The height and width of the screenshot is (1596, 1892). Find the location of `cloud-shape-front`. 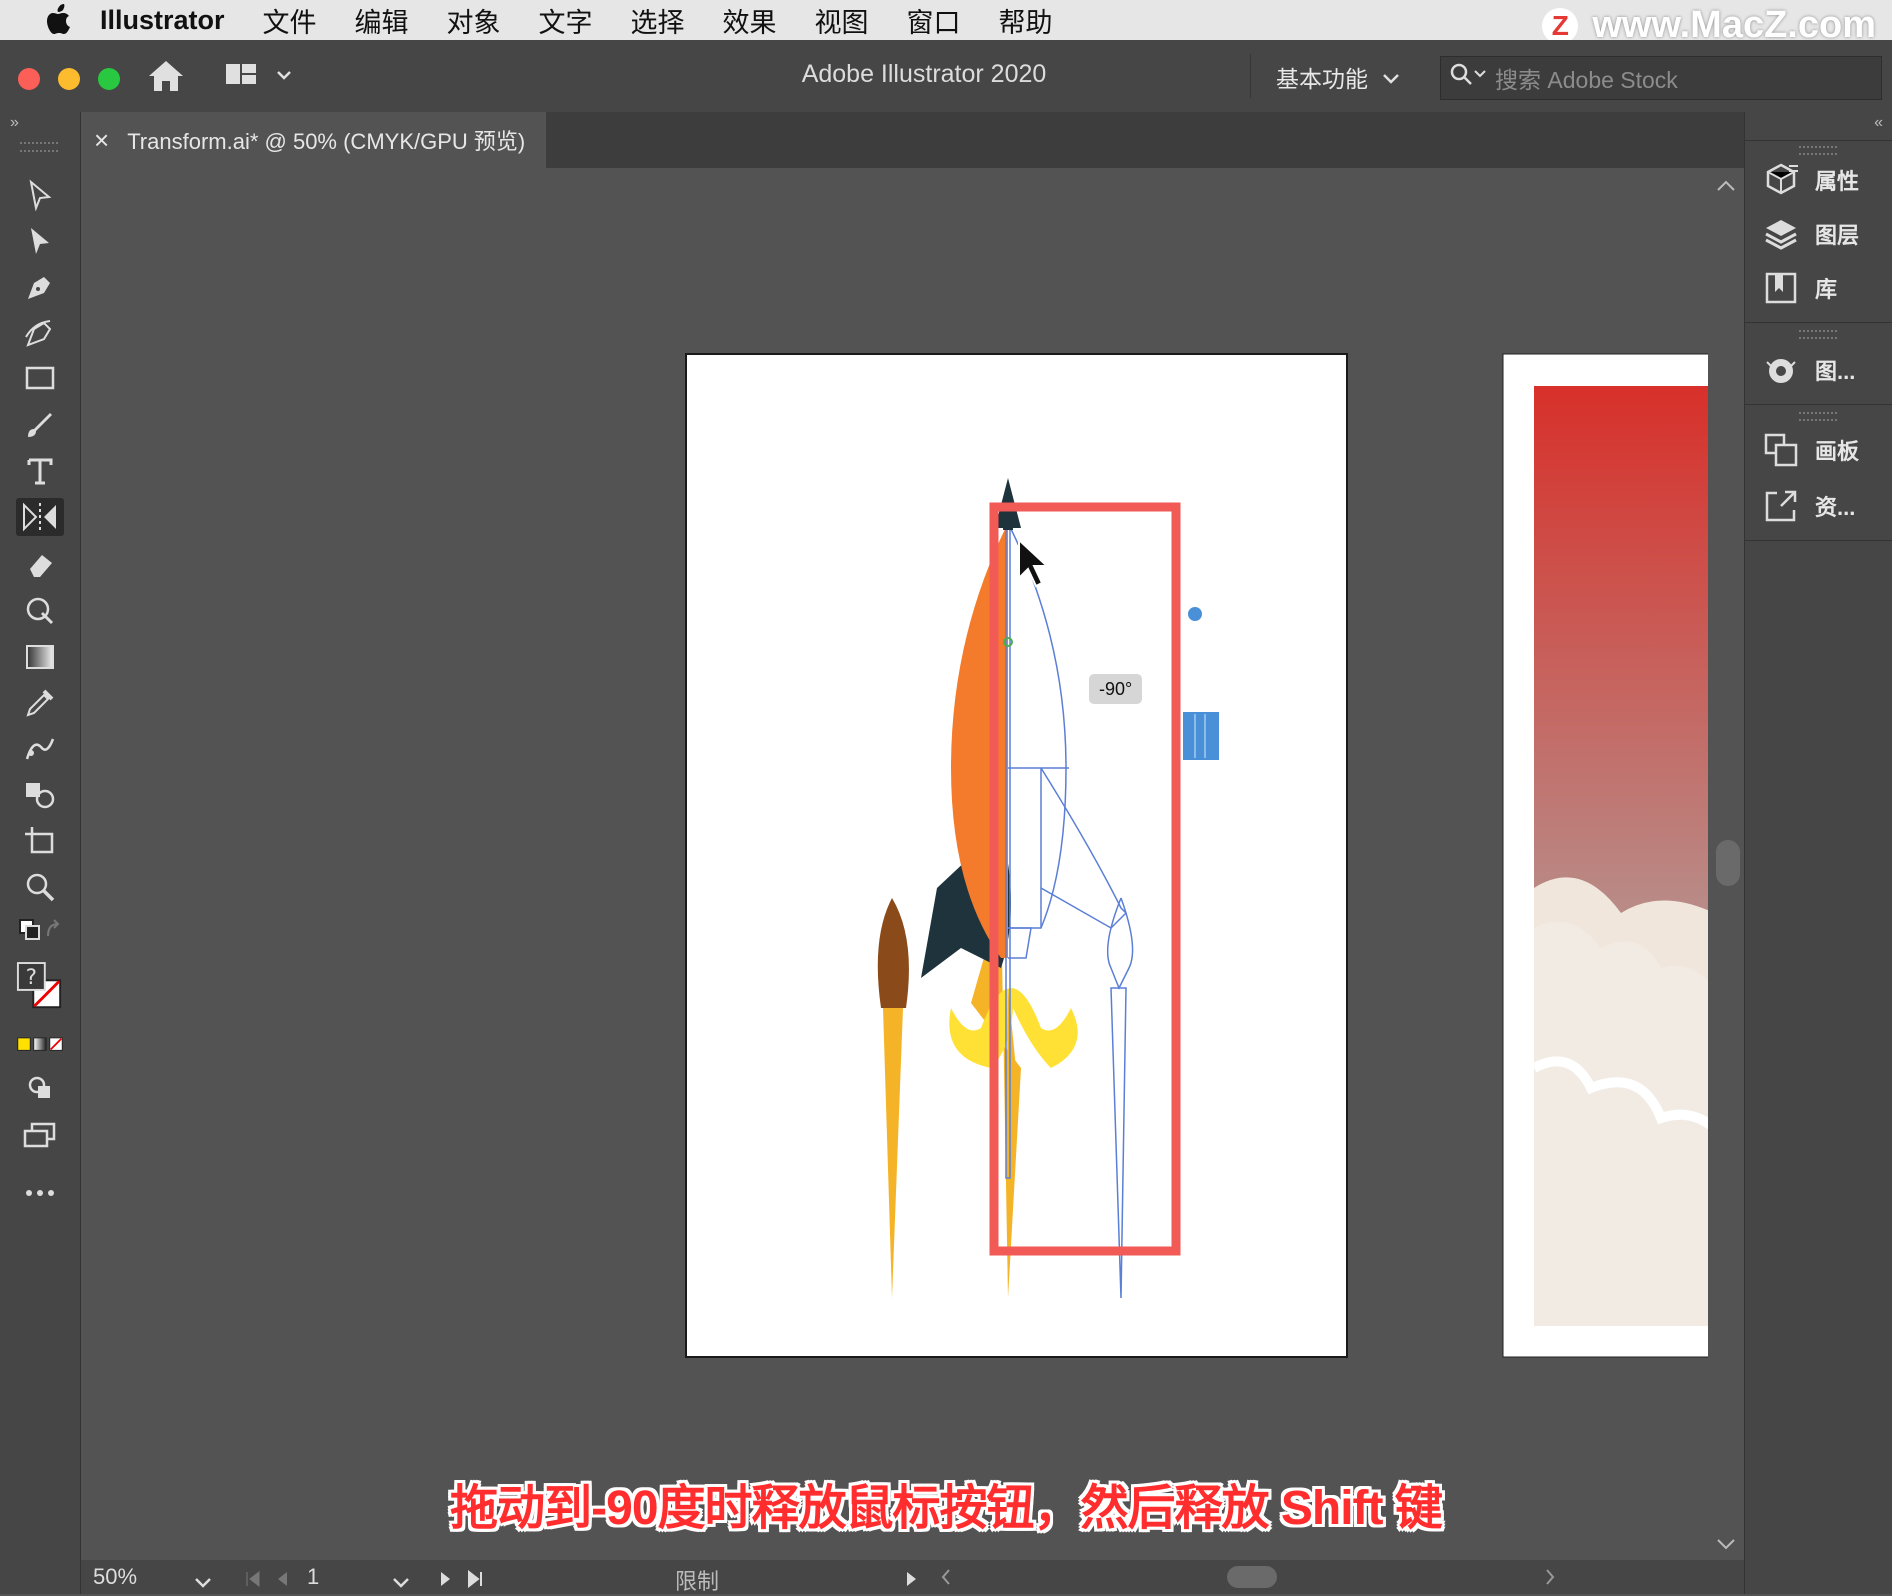

cloud-shape-front is located at coordinates (1621, 1123).